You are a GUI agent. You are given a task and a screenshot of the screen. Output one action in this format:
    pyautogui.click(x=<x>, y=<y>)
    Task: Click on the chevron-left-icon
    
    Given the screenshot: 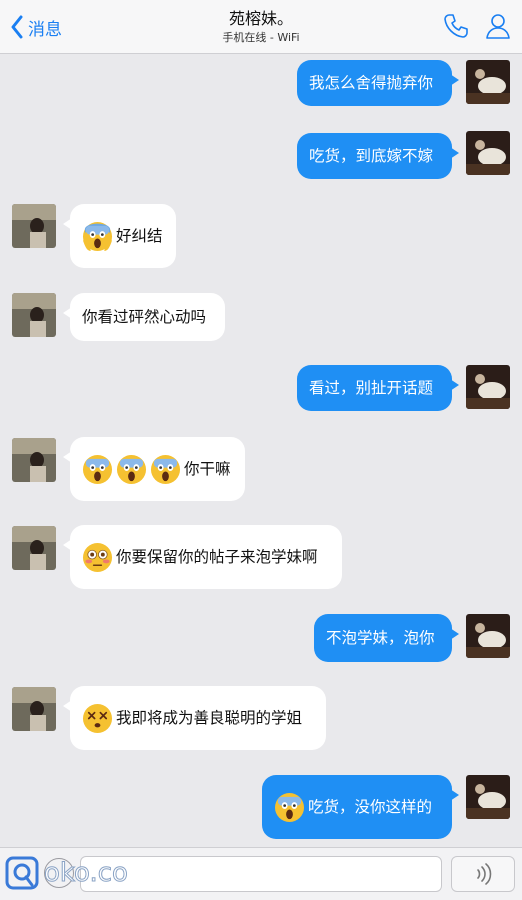 What is the action you would take?
    pyautogui.click(x=17, y=27)
    